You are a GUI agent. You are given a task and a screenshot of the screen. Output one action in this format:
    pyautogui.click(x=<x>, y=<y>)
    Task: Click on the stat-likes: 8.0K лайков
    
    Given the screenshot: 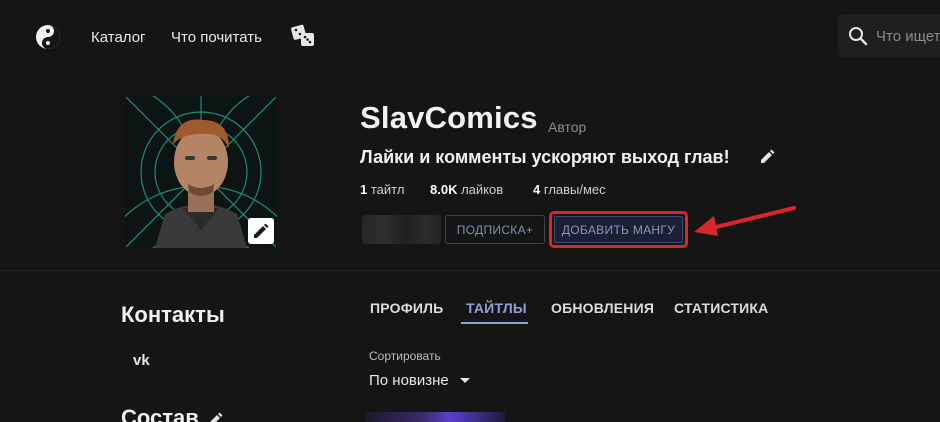 What is the action you would take?
    pyautogui.click(x=467, y=189)
    